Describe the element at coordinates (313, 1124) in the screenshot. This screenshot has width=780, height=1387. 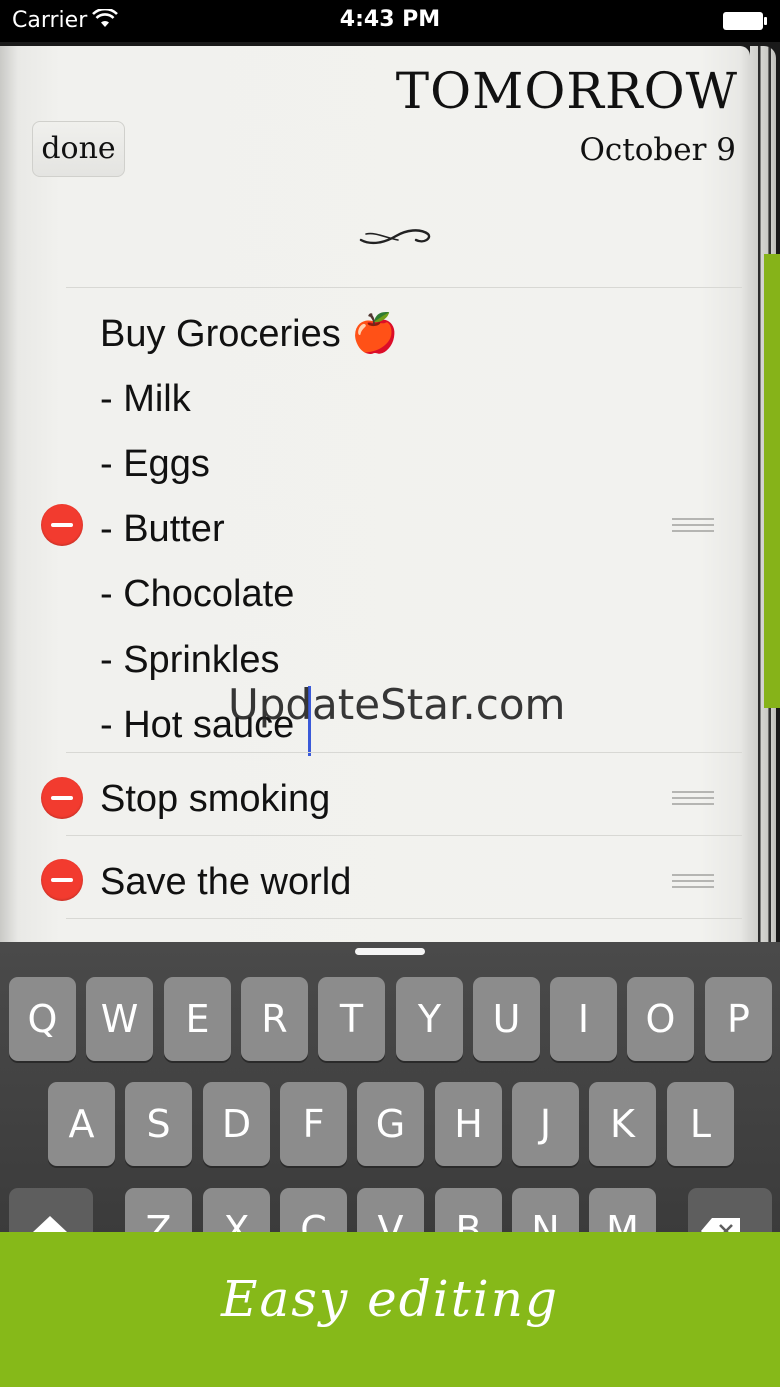
I see `key-f: F` at that location.